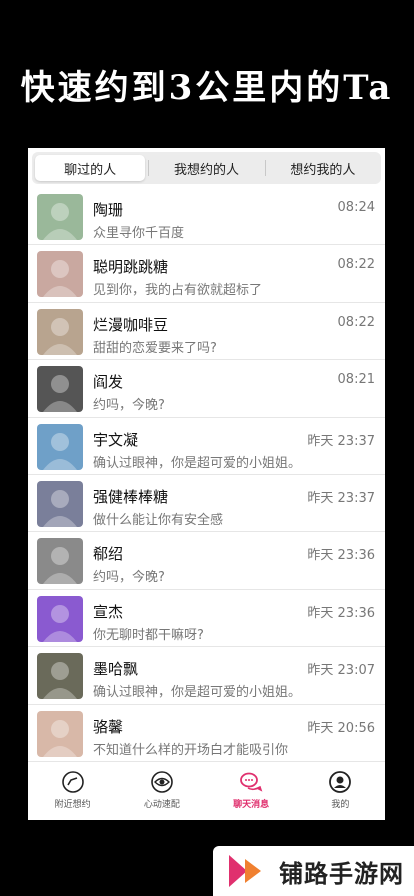  What do you see at coordinates (206, 561) in the screenshot?
I see `conversation-row: 郗绍约吗，今晚? 昨天 23:36` at bounding box center [206, 561].